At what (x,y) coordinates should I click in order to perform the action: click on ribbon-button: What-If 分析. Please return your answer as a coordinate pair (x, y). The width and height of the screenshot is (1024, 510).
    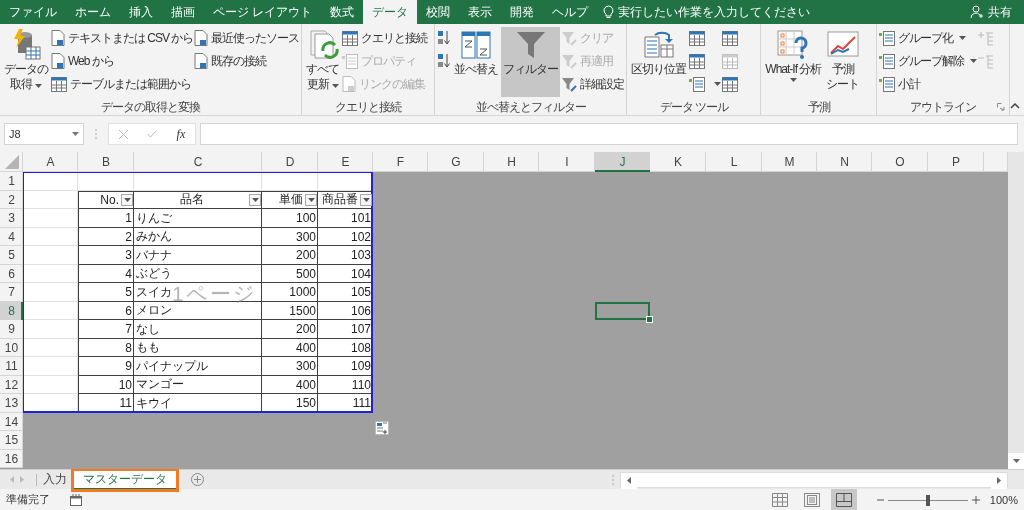
    Looking at the image, I should click on (793, 62).